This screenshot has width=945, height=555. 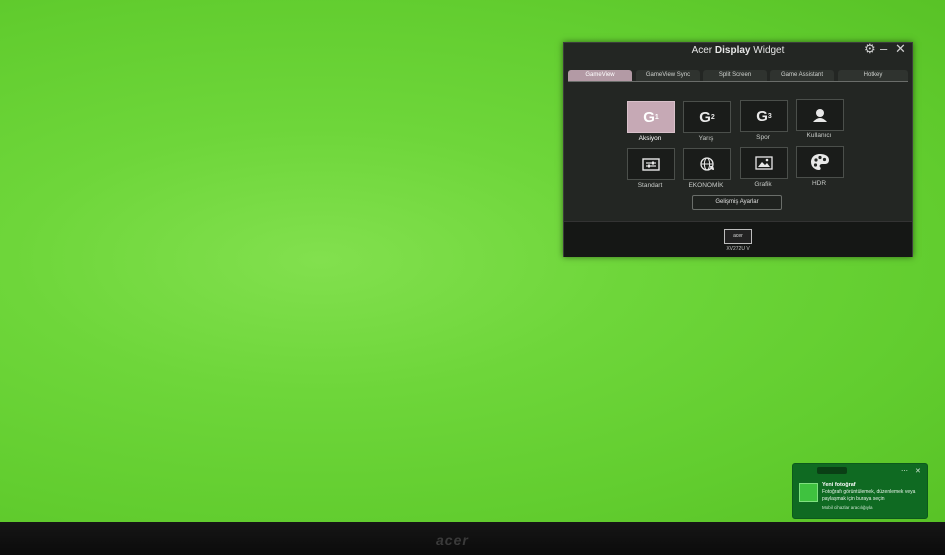 I want to click on window-title: Acer Display Widget, so click(x=738, y=53).